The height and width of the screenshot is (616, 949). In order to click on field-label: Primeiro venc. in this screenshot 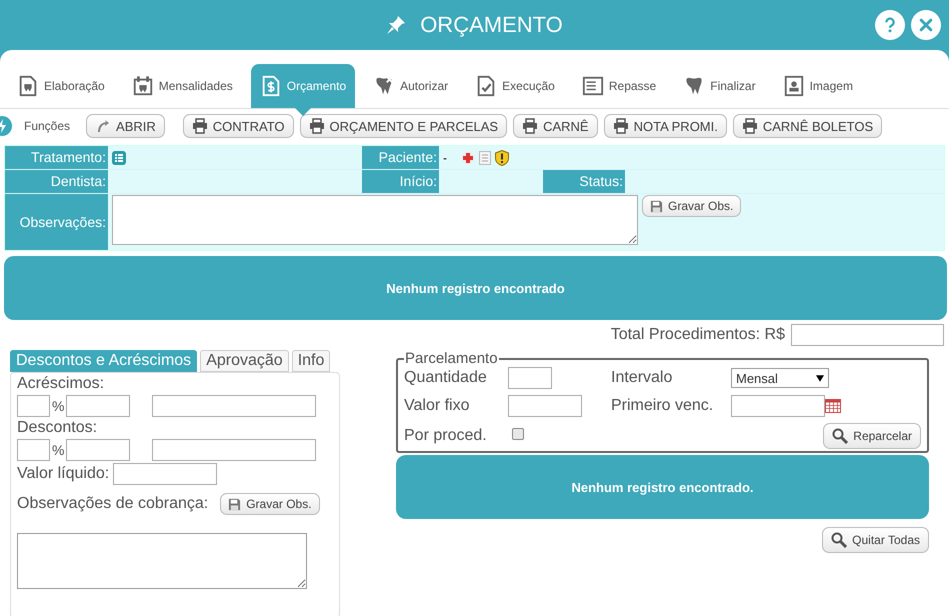, I will do `click(662, 406)`.